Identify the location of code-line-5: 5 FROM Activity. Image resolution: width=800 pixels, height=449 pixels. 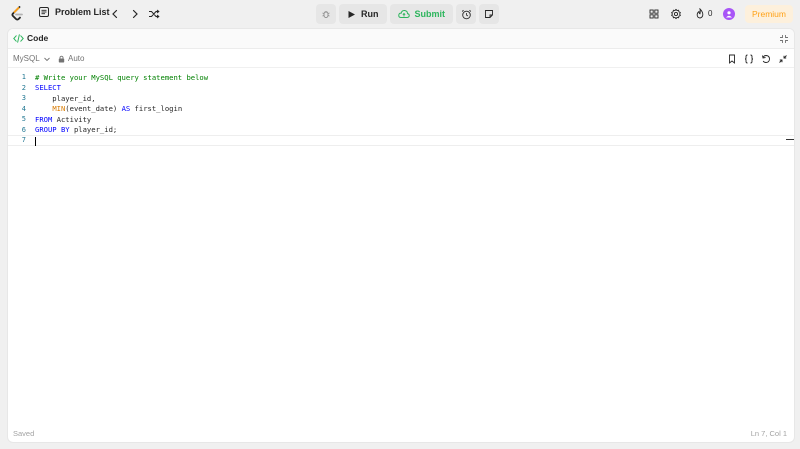
(401, 119).